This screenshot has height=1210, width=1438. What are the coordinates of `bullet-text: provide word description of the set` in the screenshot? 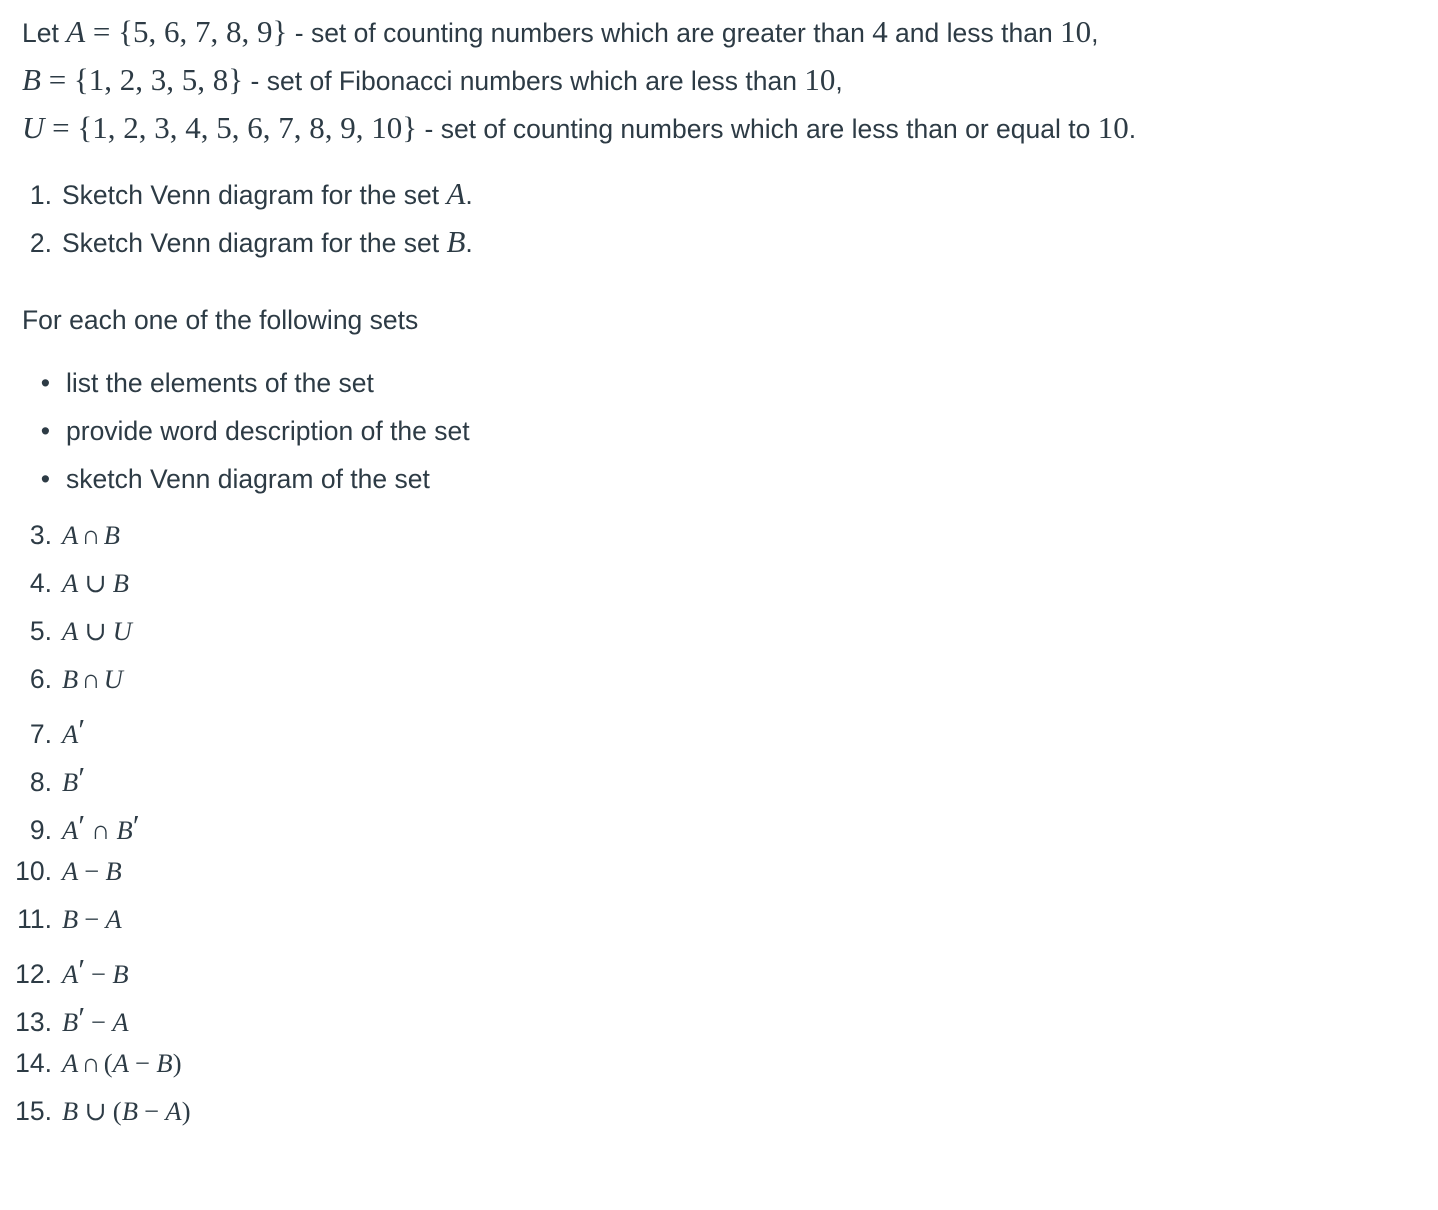 It's located at (268, 431).